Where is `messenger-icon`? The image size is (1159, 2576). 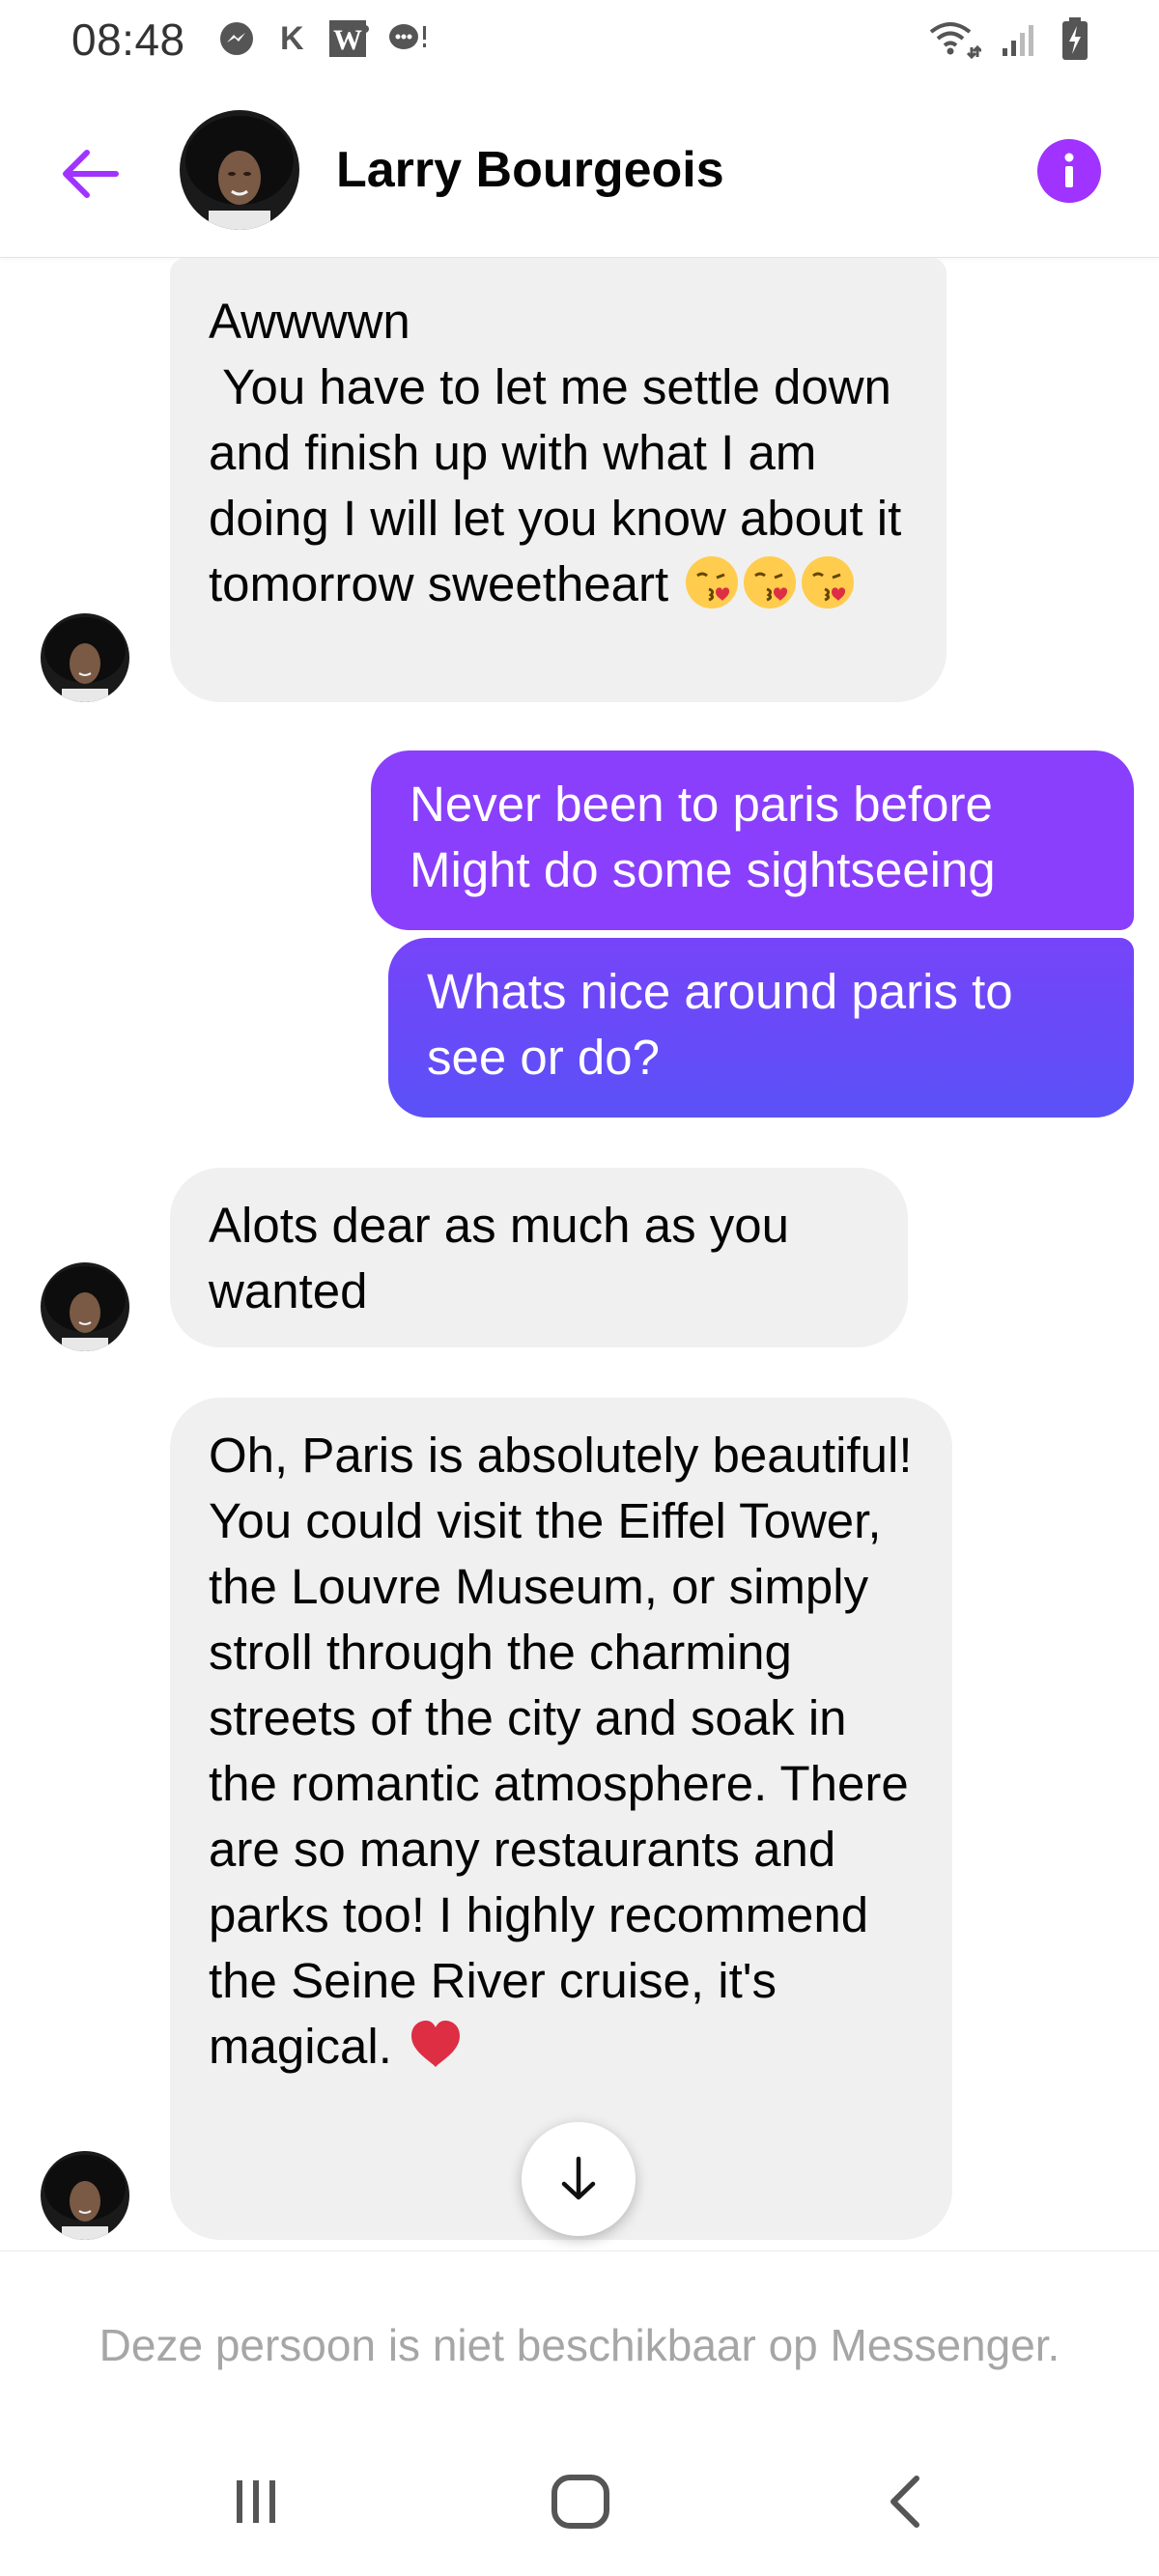 messenger-icon is located at coordinates (236, 38).